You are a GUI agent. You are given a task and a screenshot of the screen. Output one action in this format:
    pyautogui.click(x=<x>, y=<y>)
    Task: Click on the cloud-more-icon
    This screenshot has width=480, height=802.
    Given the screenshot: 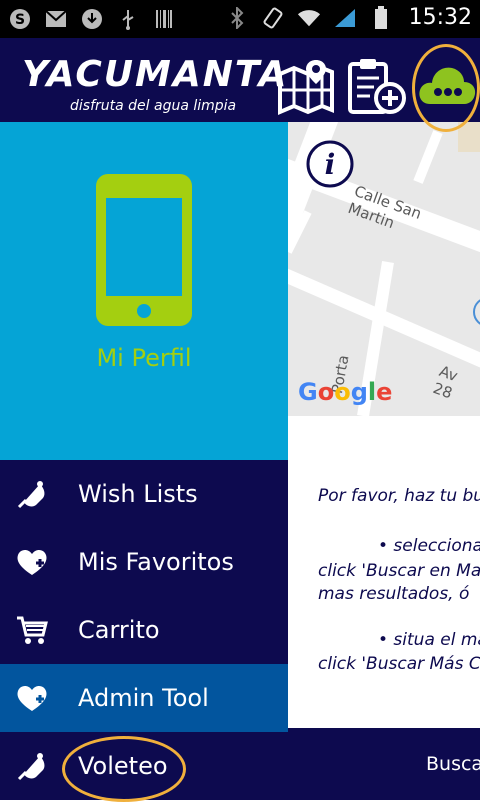 What is the action you would take?
    pyautogui.click(x=447, y=85)
    